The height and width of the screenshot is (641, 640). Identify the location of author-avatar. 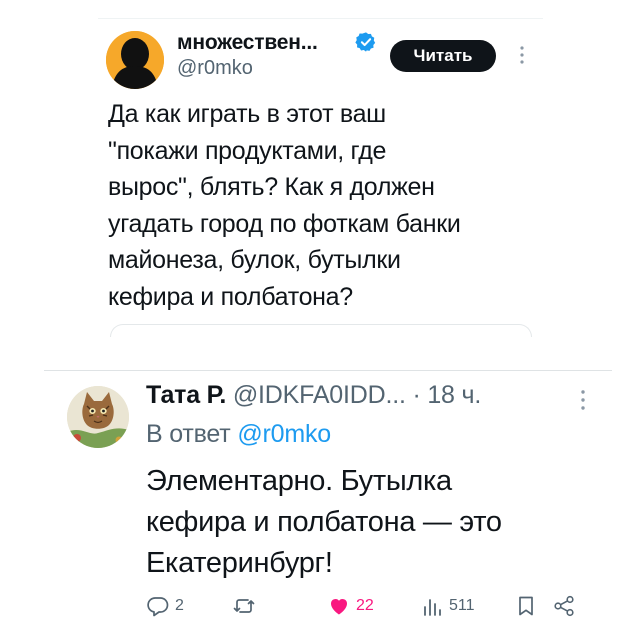
(135, 60).